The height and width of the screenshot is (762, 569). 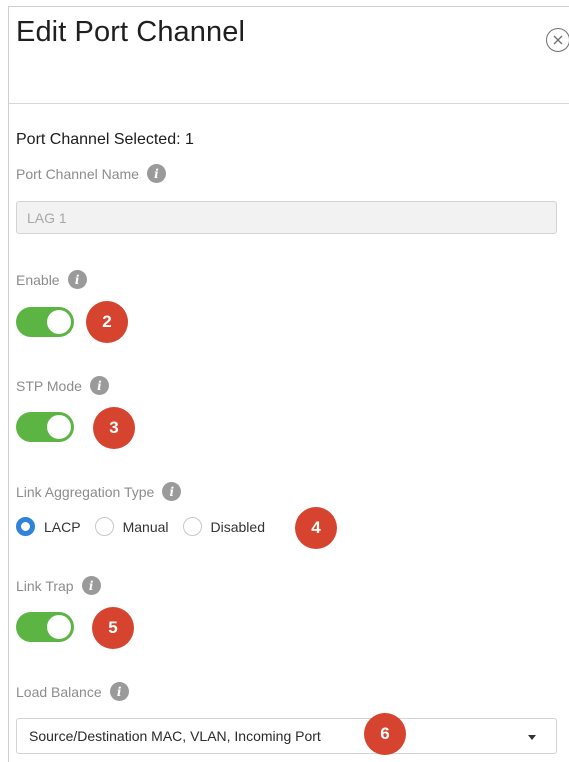 I want to click on link-trap-label: Link Trap i, so click(x=58, y=585).